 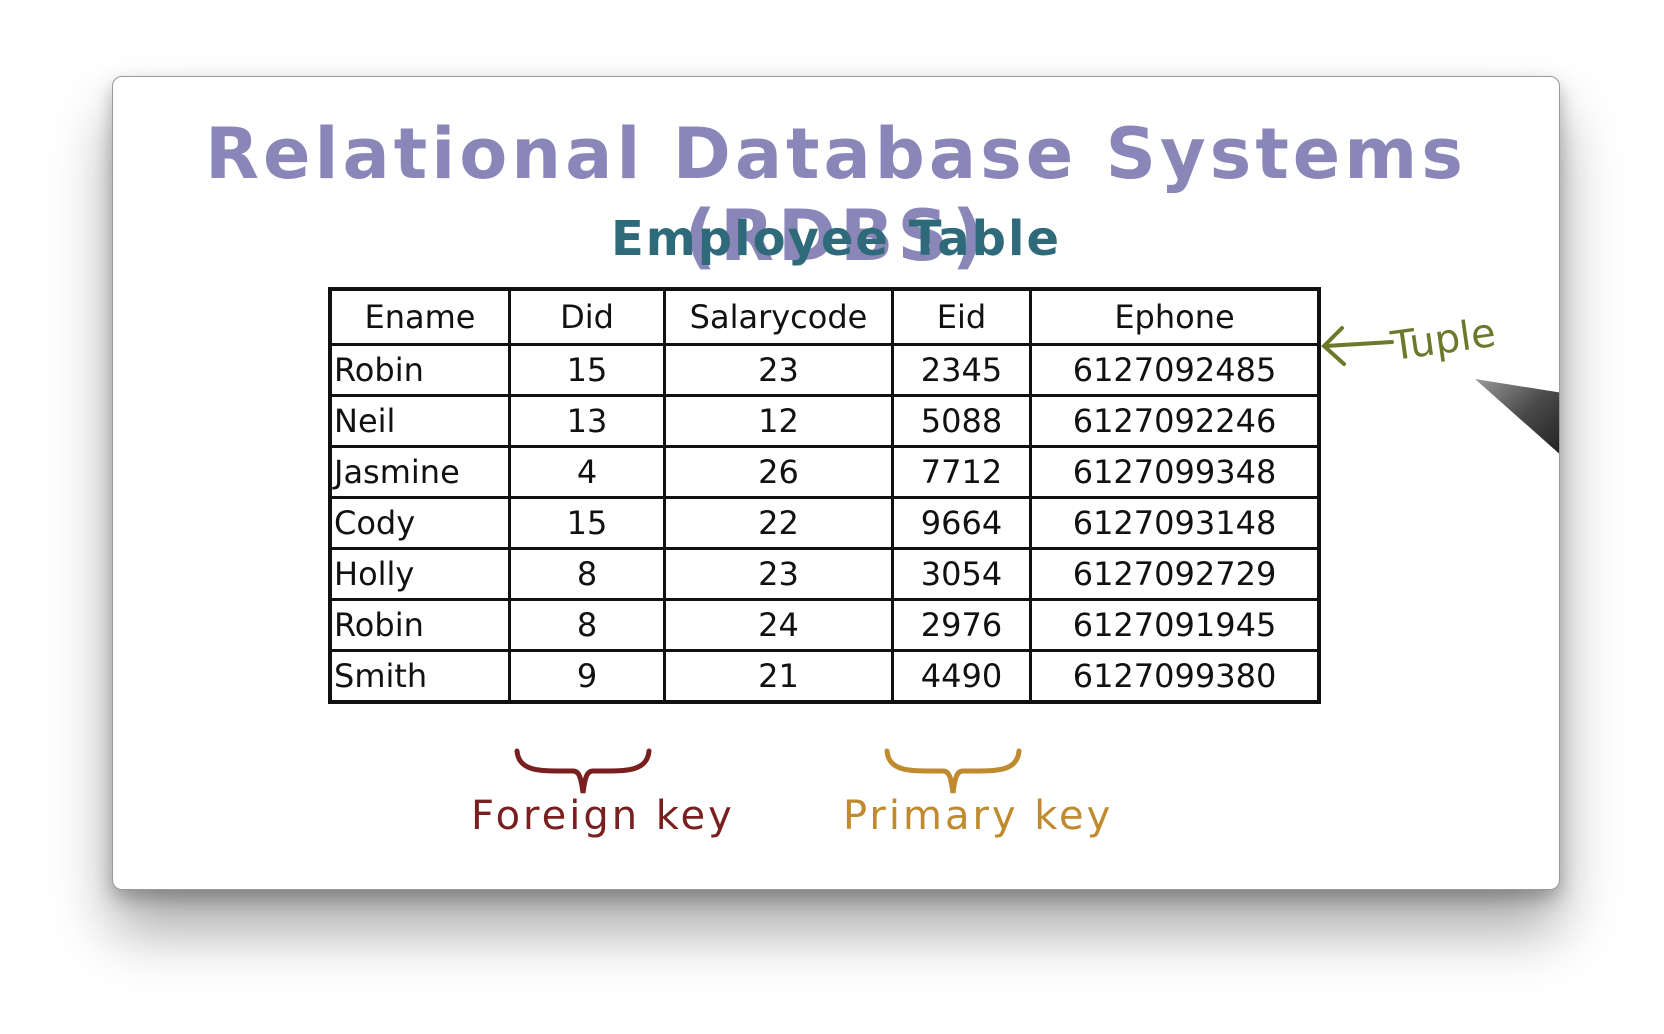 What do you see at coordinates (1175, 523) in the screenshot?
I see `cell-ephone: 6127093148` at bounding box center [1175, 523].